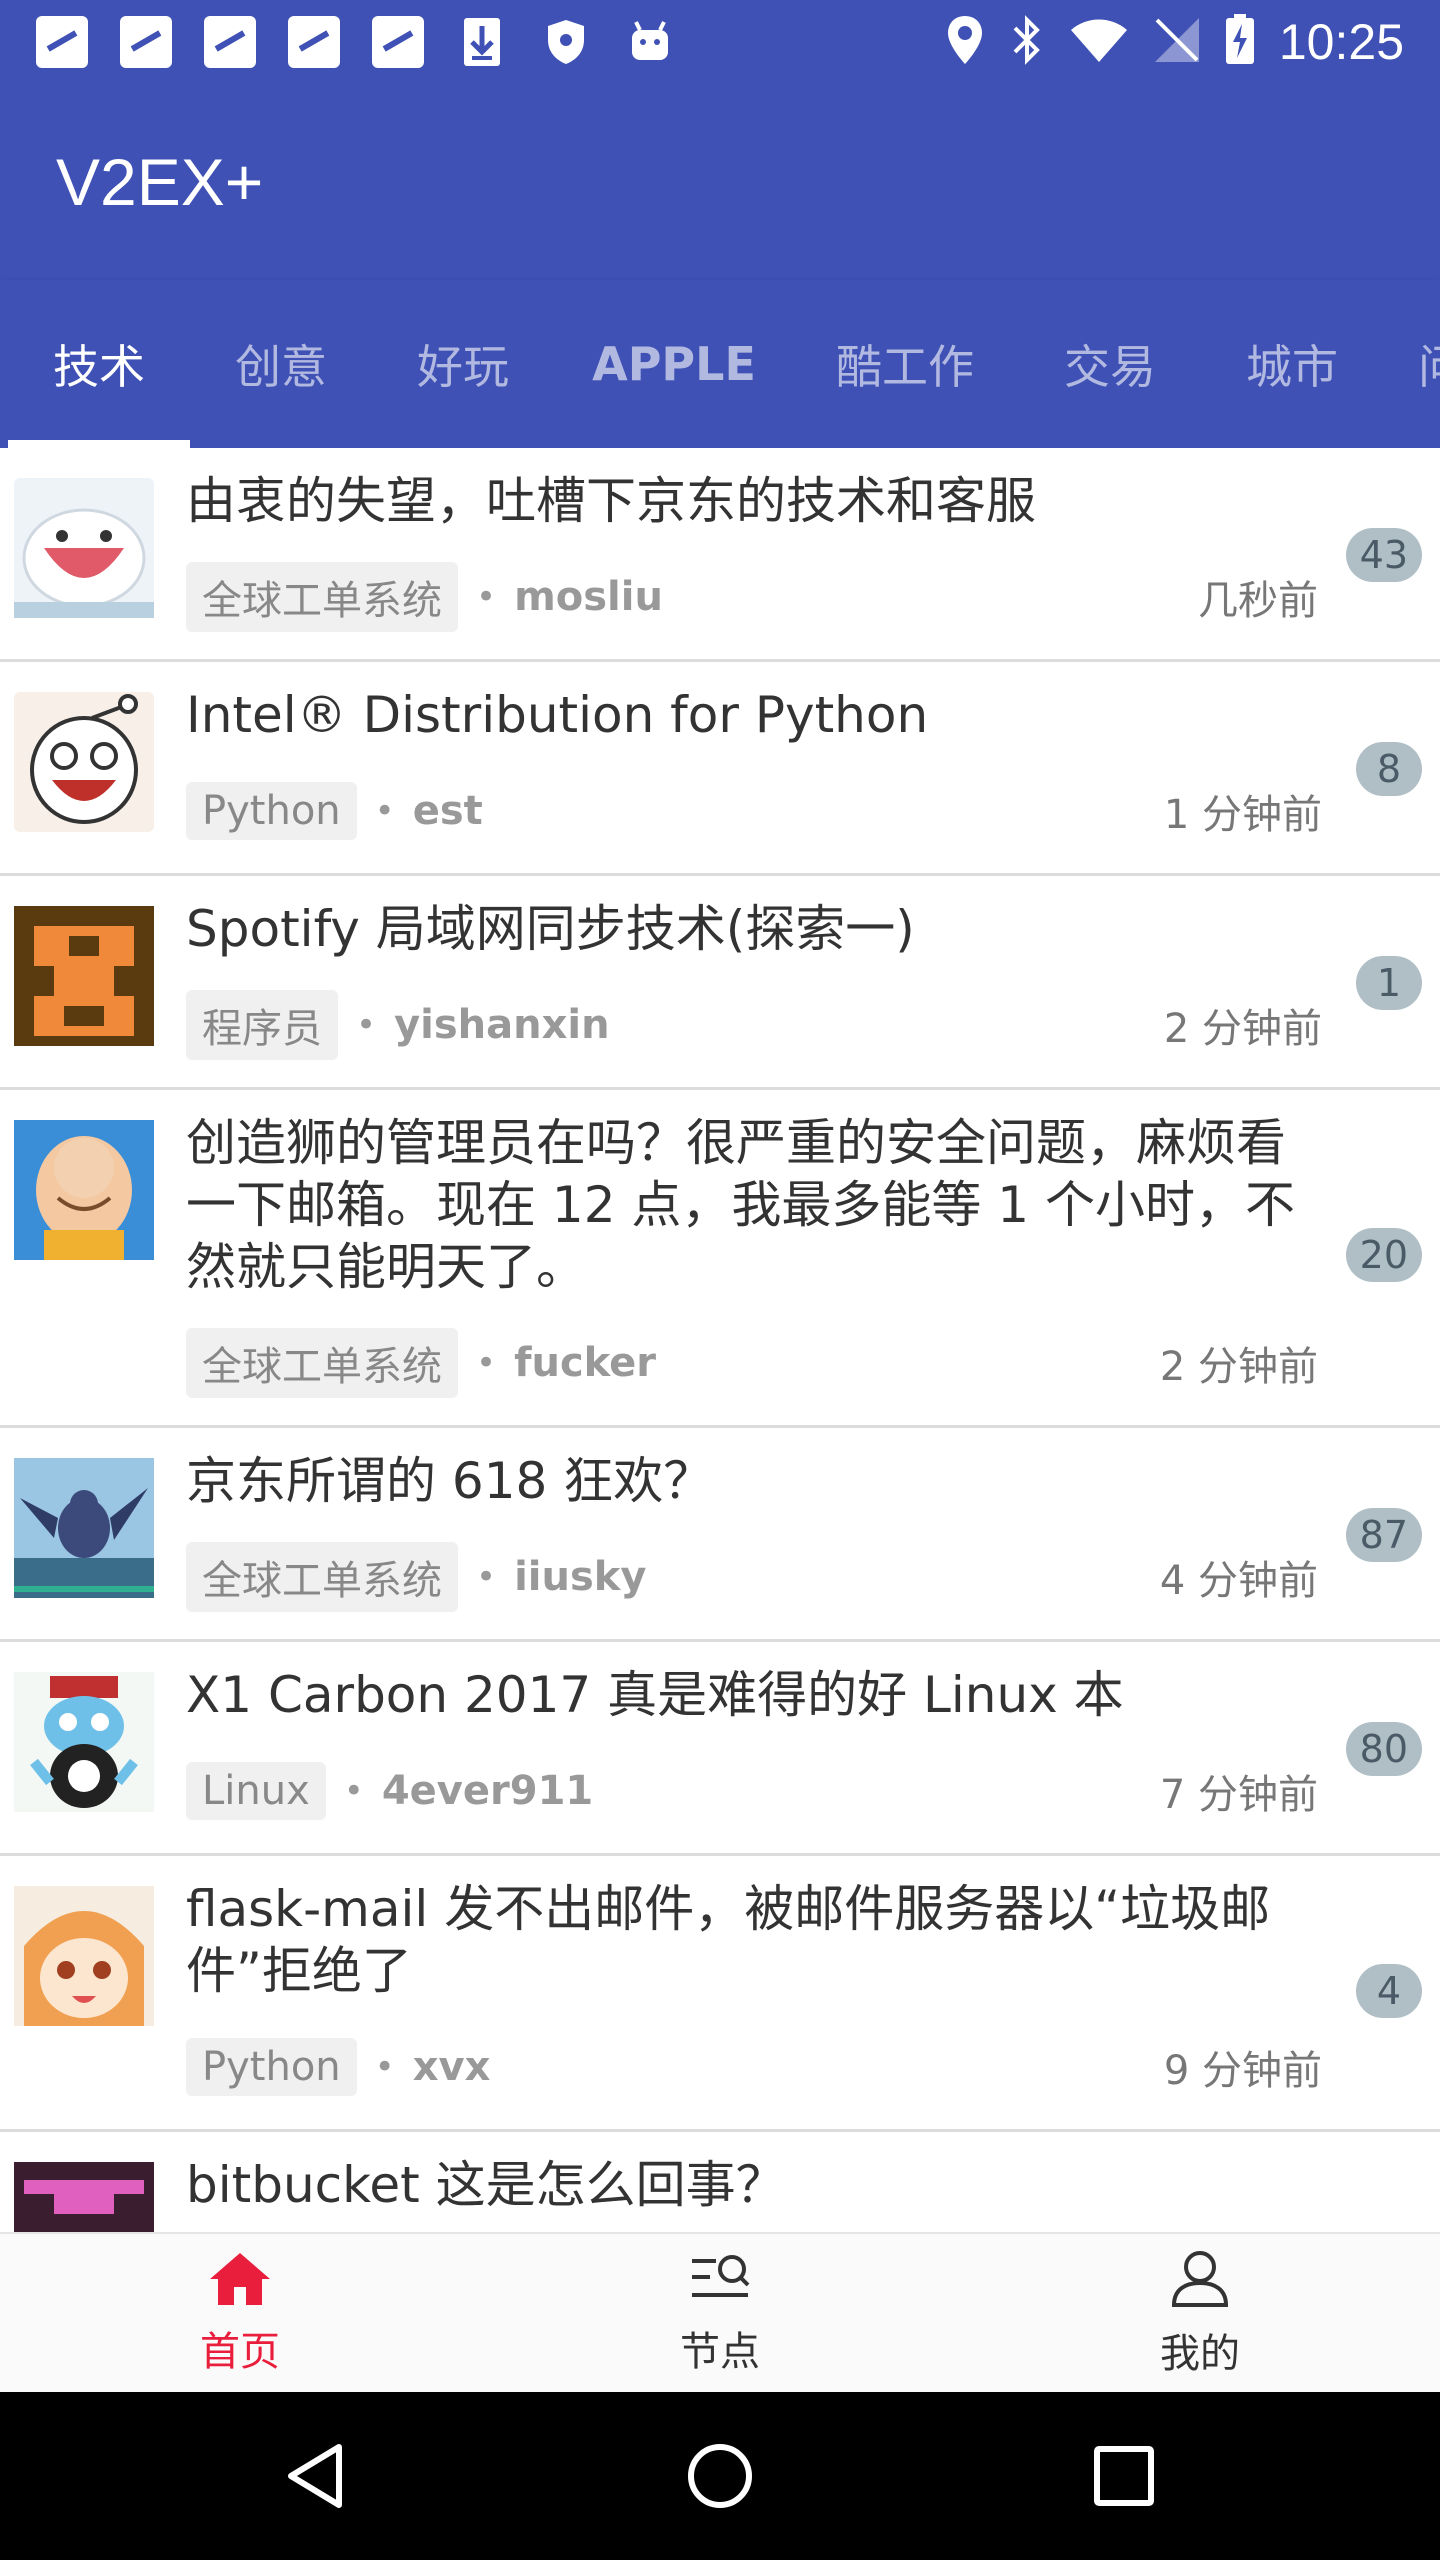  I want to click on topic-meta: 全球工单系统 • iiusky, so click(416, 1577).